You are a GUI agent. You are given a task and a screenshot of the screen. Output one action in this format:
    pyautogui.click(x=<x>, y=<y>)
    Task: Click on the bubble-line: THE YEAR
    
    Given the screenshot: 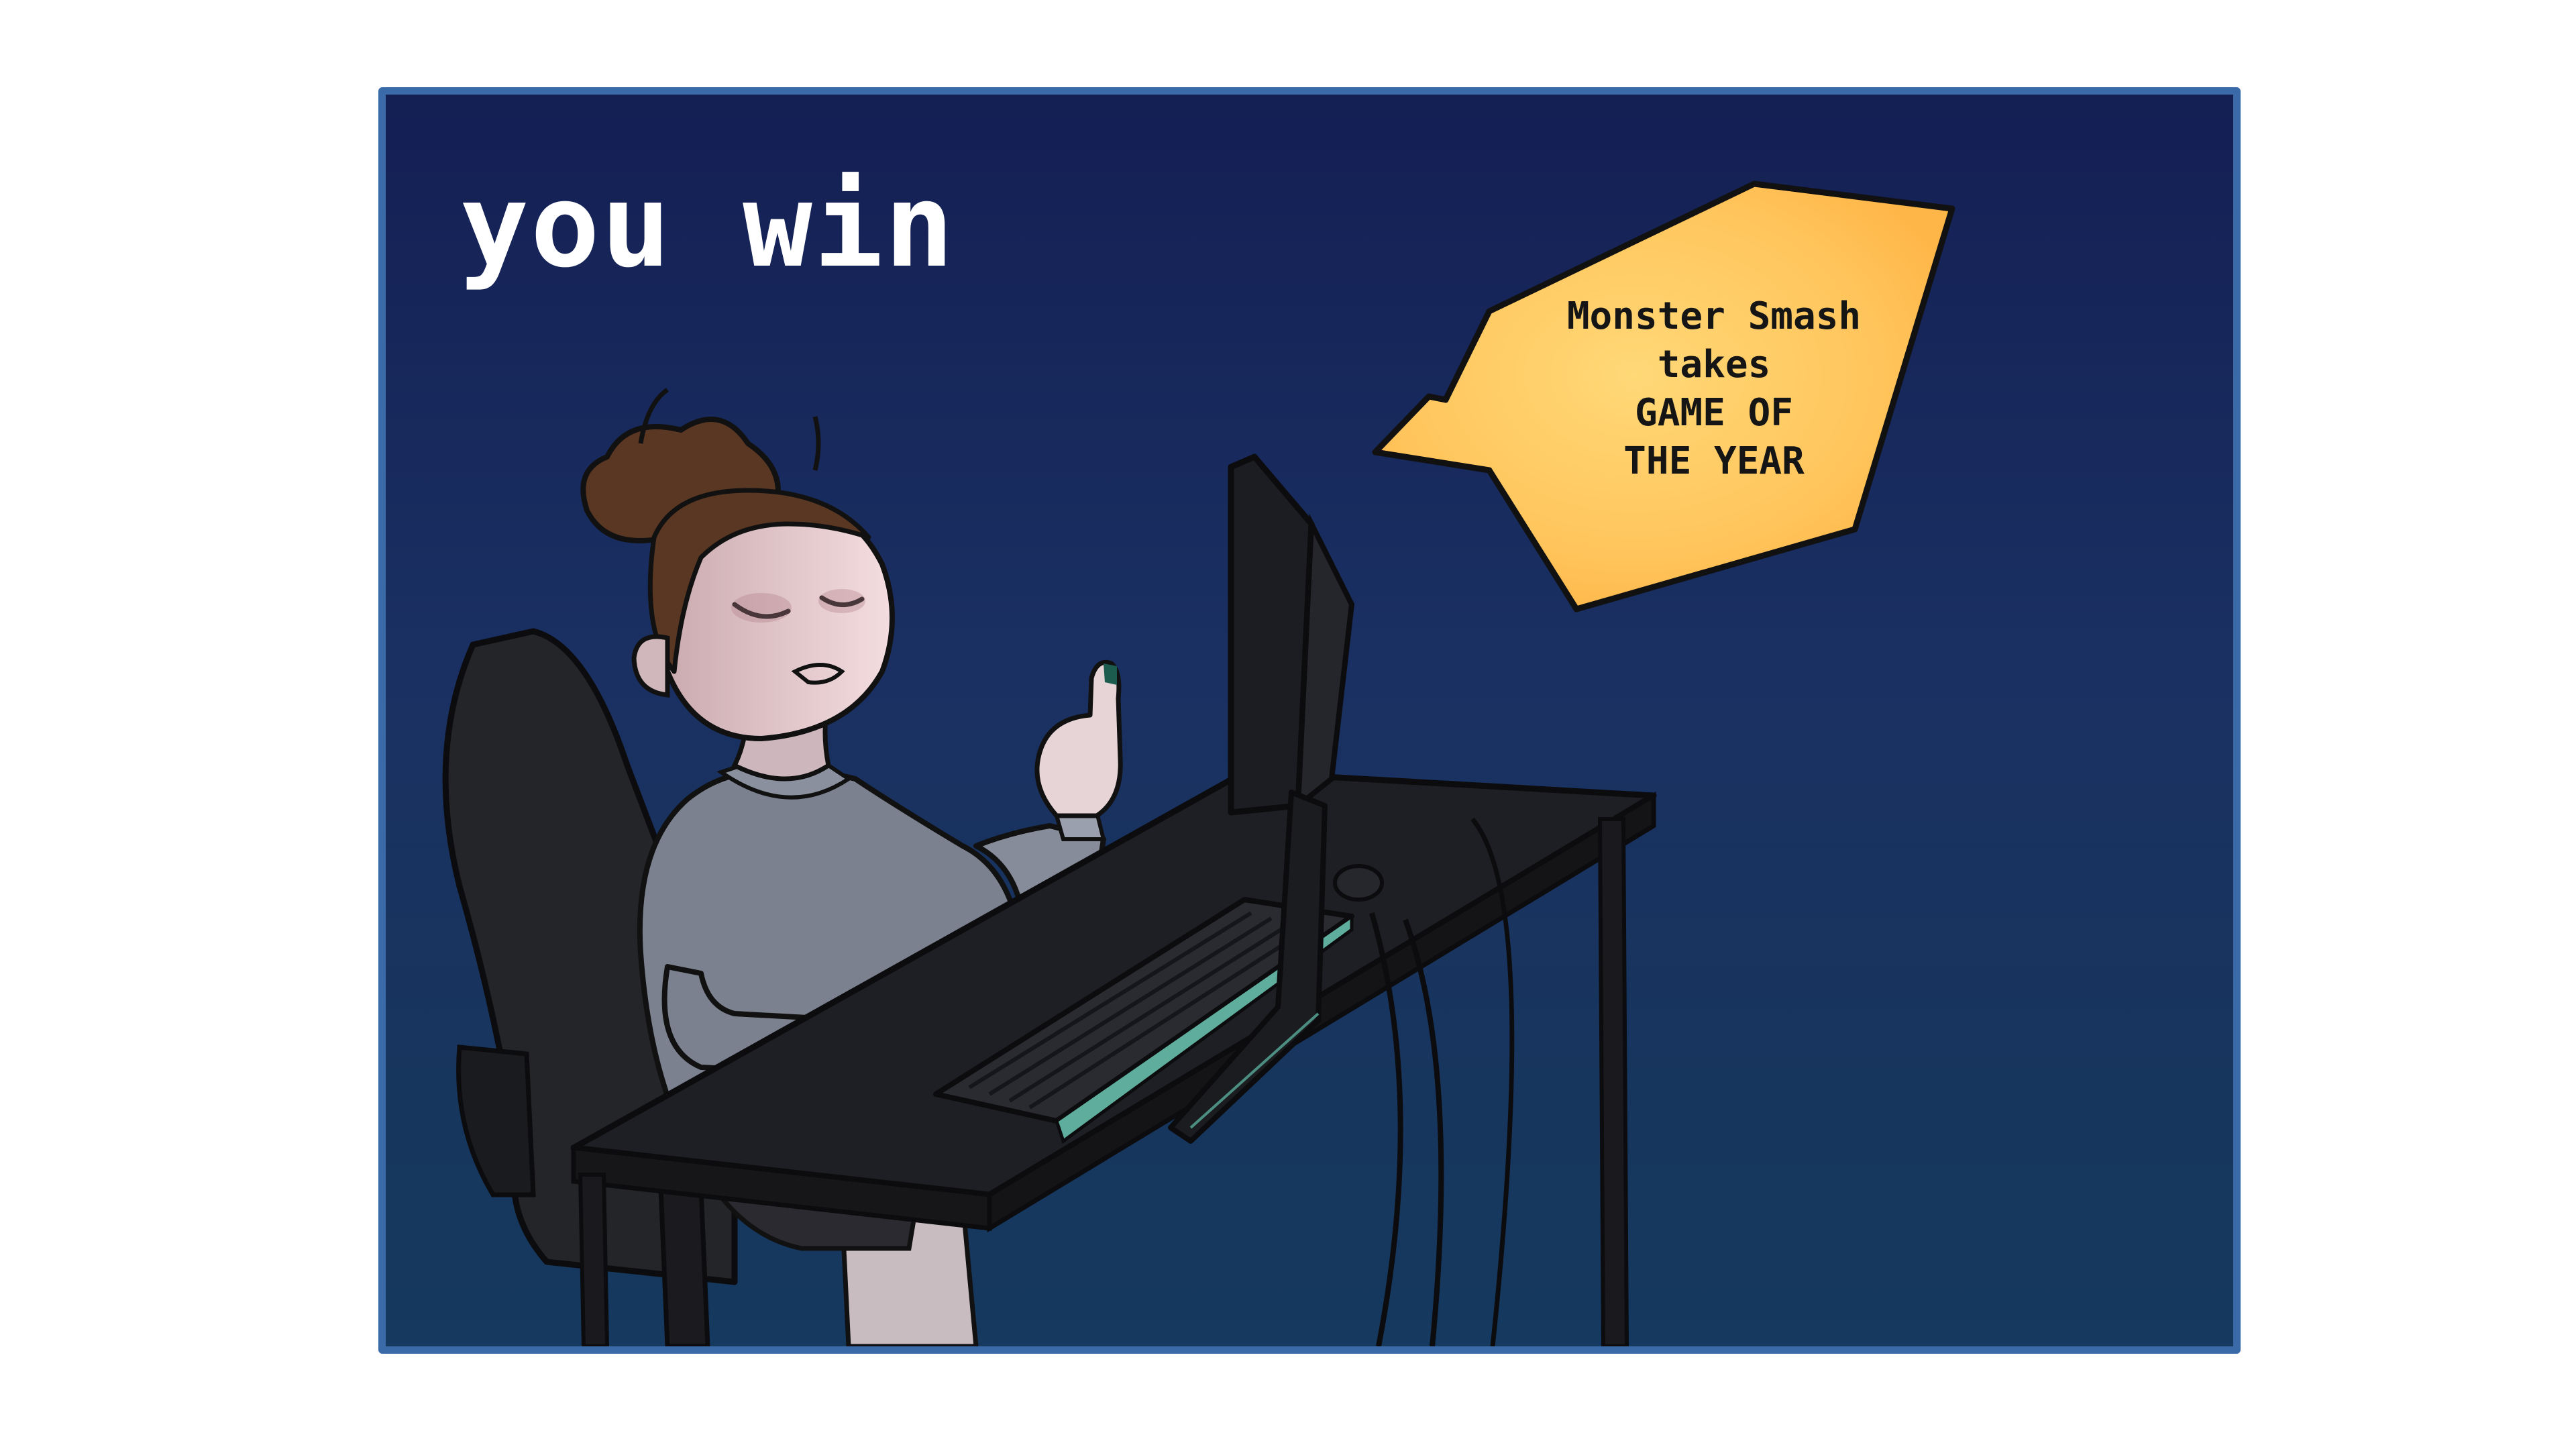 What is the action you would take?
    pyautogui.click(x=1714, y=461)
    